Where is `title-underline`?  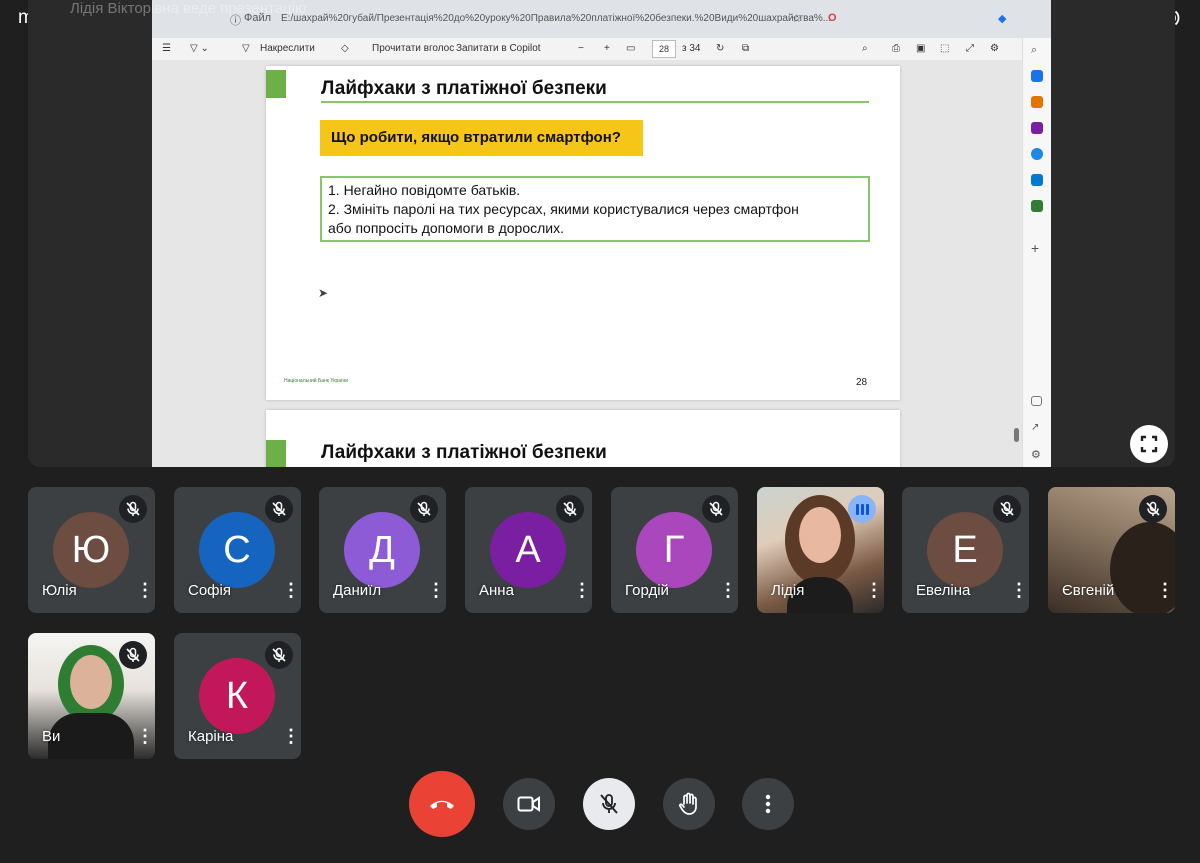 title-underline is located at coordinates (595, 102).